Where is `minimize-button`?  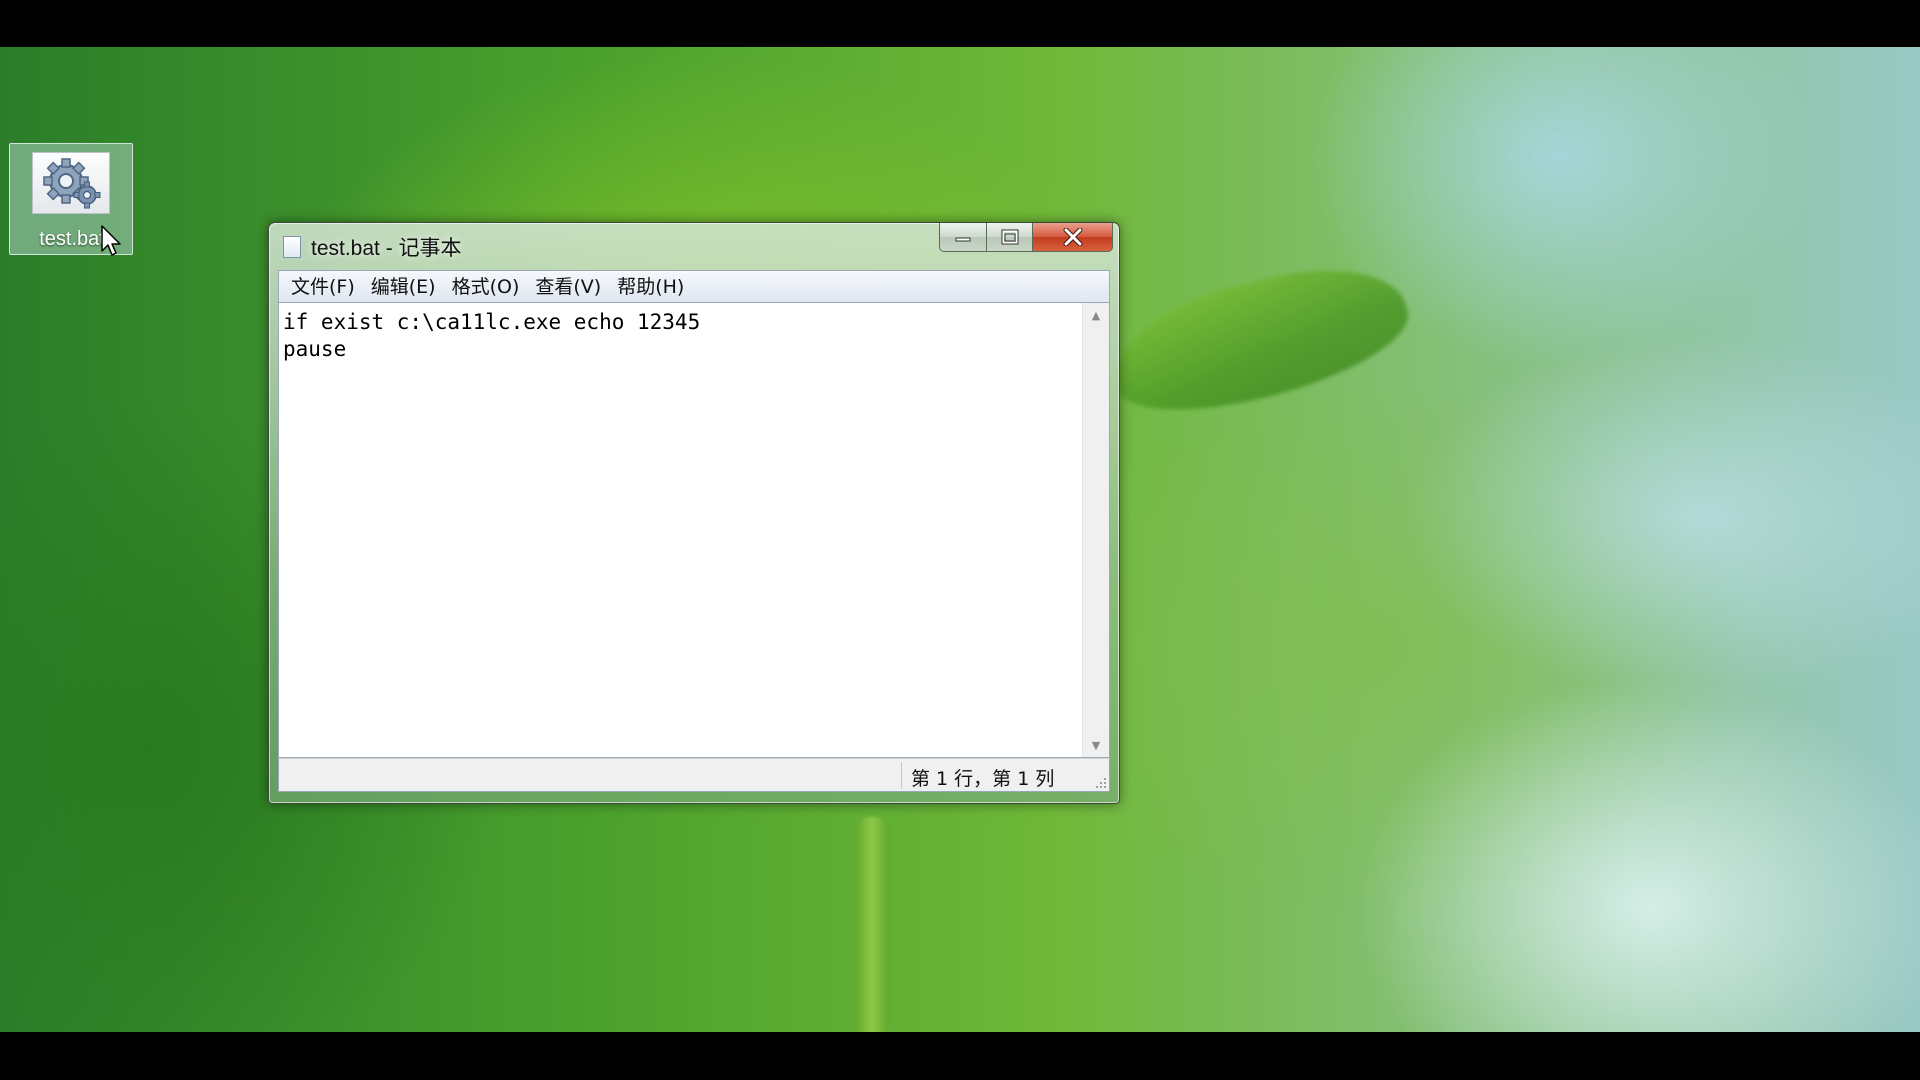
minimize-button is located at coordinates (963, 237).